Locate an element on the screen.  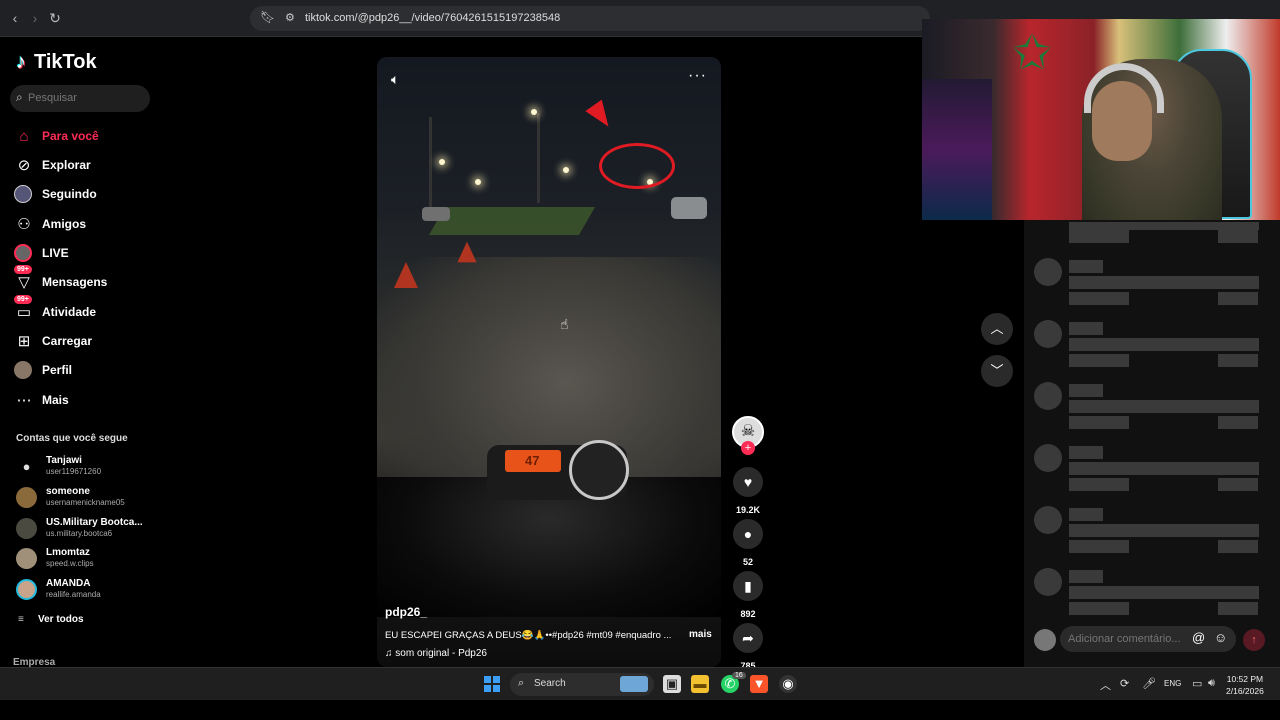
nav-live: LIVE is located at coordinates (84, 254).